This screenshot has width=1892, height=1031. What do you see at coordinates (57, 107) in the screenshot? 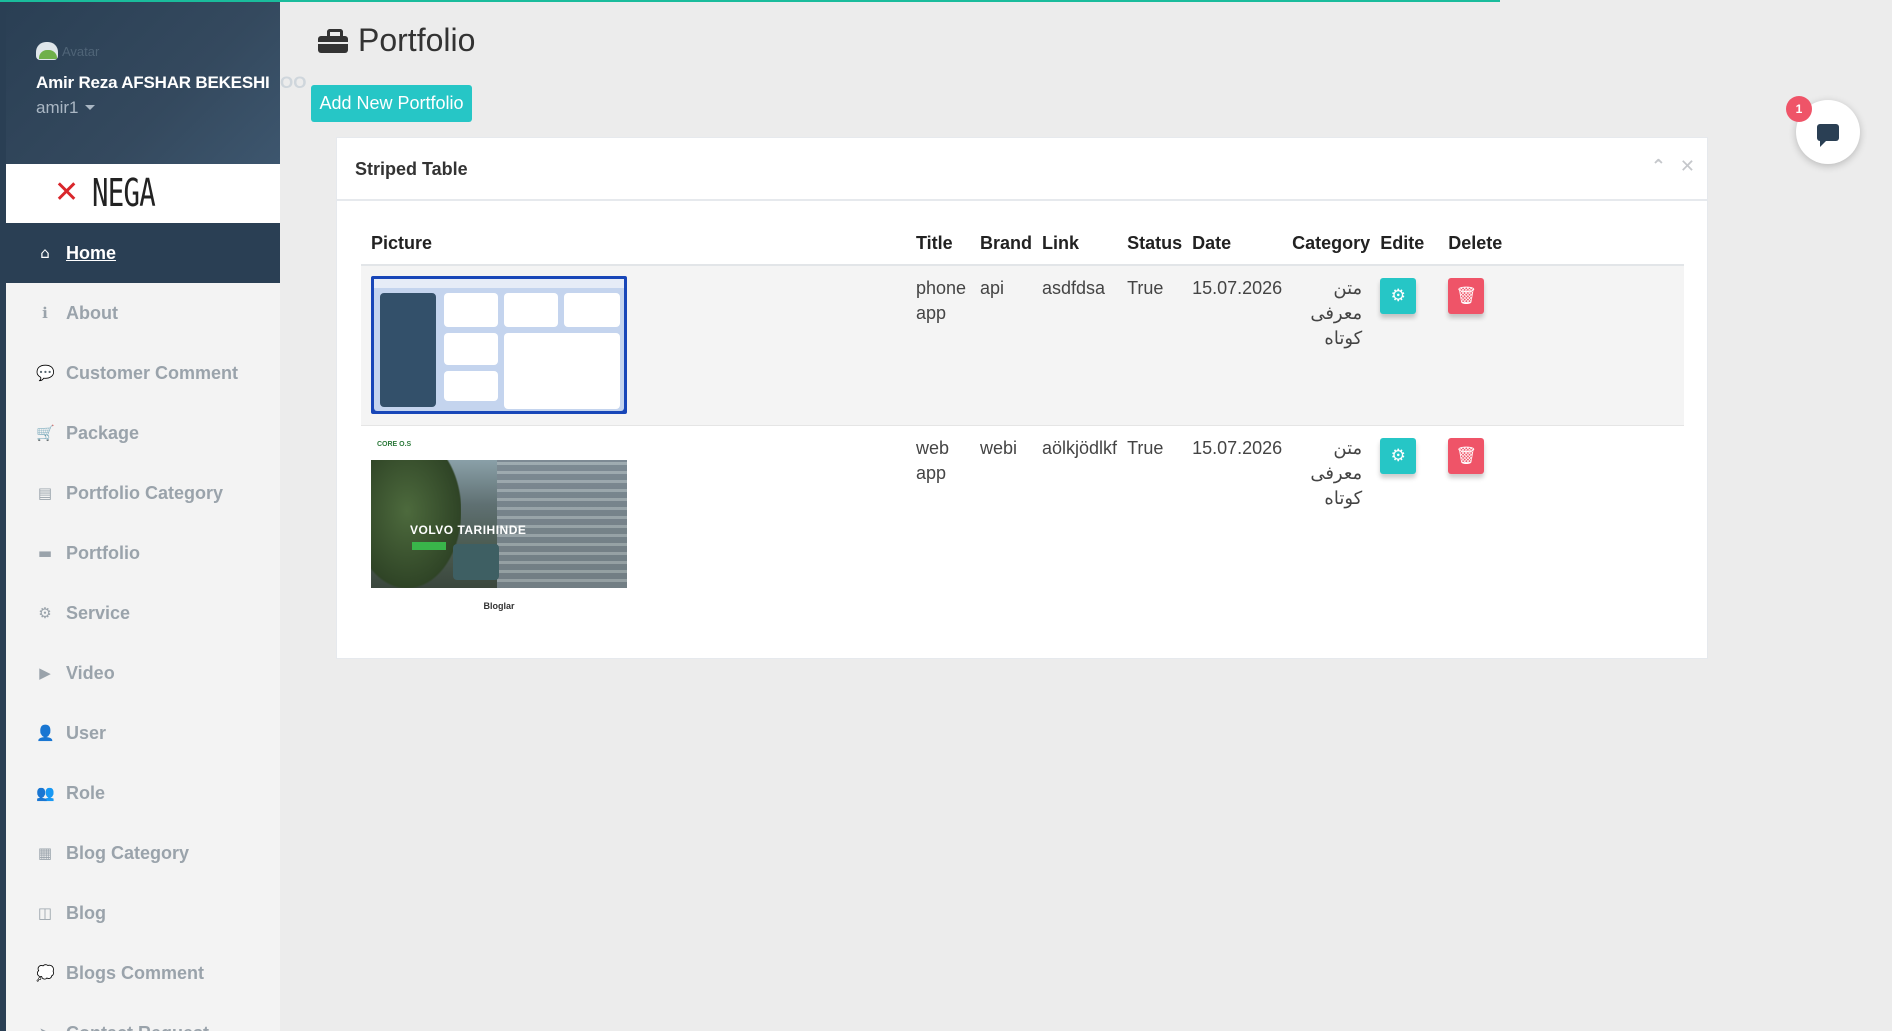
I see `username: amir1` at bounding box center [57, 107].